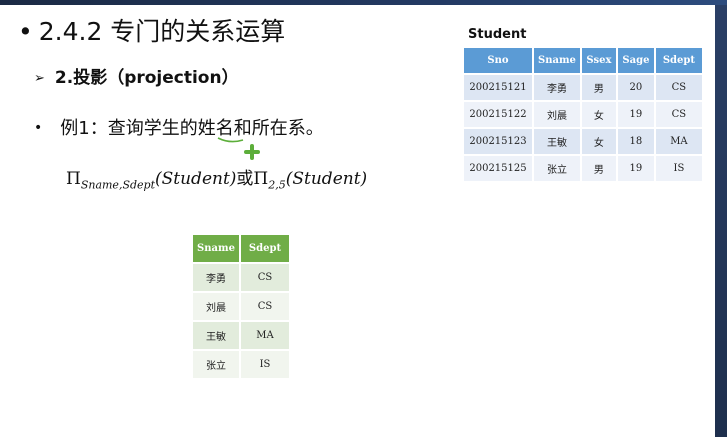 The image size is (727, 437). I want to click on table-row: 200215122 刘晨 女 19 CS, so click(583, 114).